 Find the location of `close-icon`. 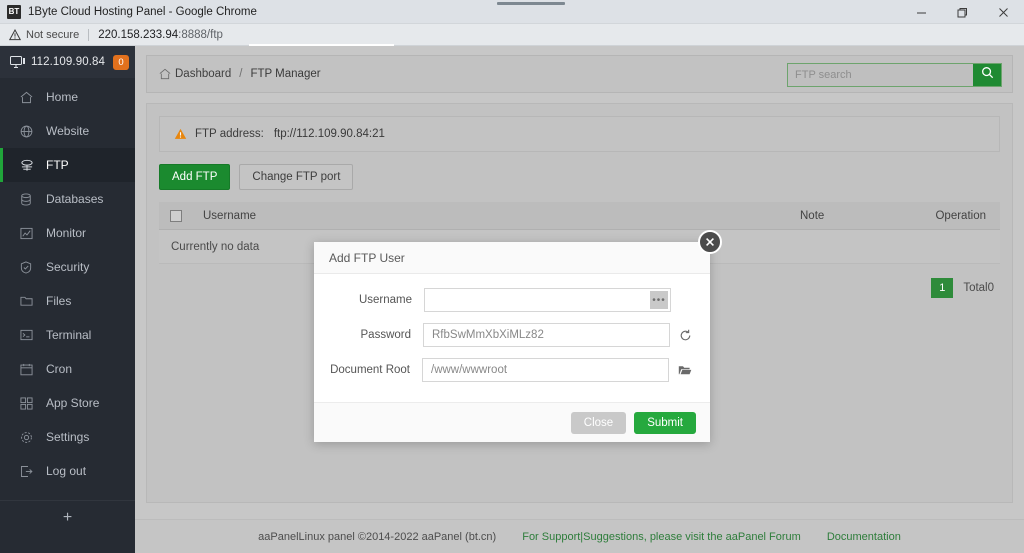

close-icon is located at coordinates (710, 242).